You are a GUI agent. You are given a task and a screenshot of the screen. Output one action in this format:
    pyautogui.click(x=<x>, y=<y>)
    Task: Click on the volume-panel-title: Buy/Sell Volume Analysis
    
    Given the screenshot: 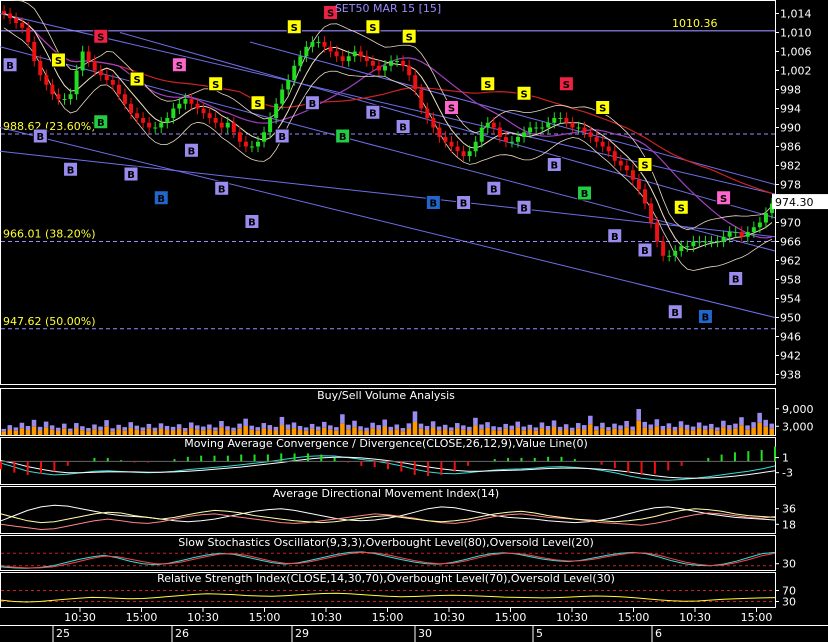 What is the action you would take?
    pyautogui.click(x=386, y=395)
    